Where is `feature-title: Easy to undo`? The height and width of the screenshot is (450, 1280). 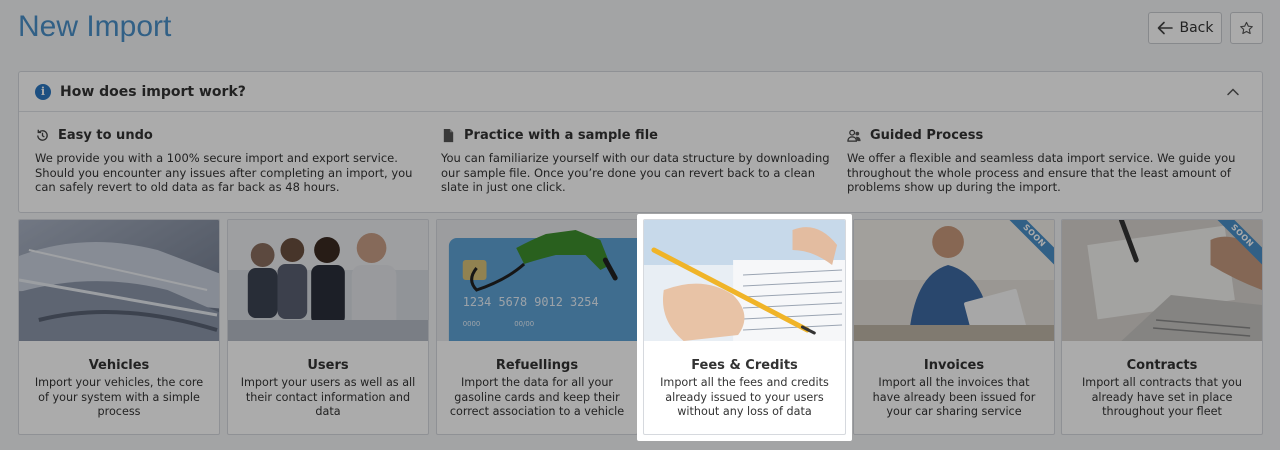
feature-title: Easy to undo is located at coordinates (105, 135).